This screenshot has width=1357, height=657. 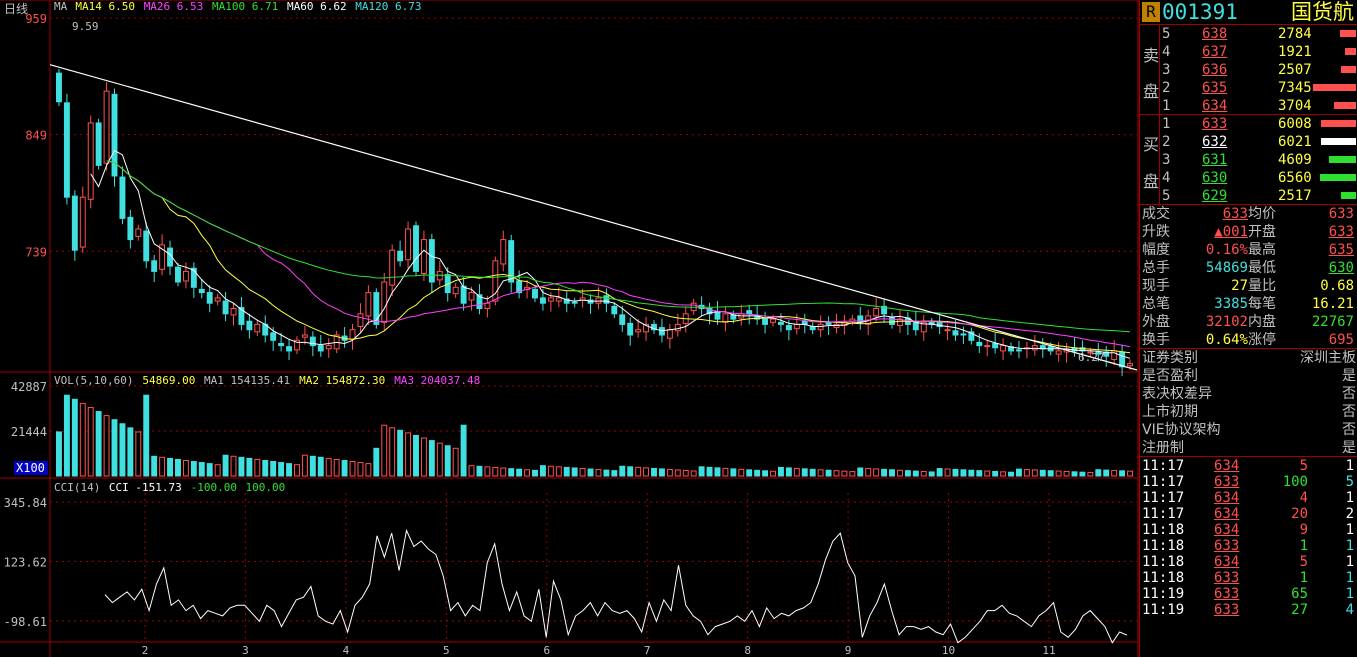 I want to click on period-label: 日线, so click(x=16, y=9).